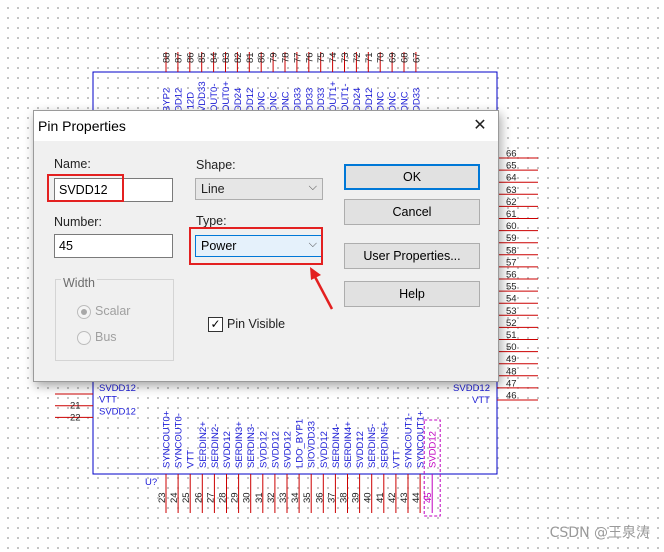 The width and height of the screenshot is (664, 552). What do you see at coordinates (511, 335) in the screenshot?
I see `pin-number: 51` at bounding box center [511, 335].